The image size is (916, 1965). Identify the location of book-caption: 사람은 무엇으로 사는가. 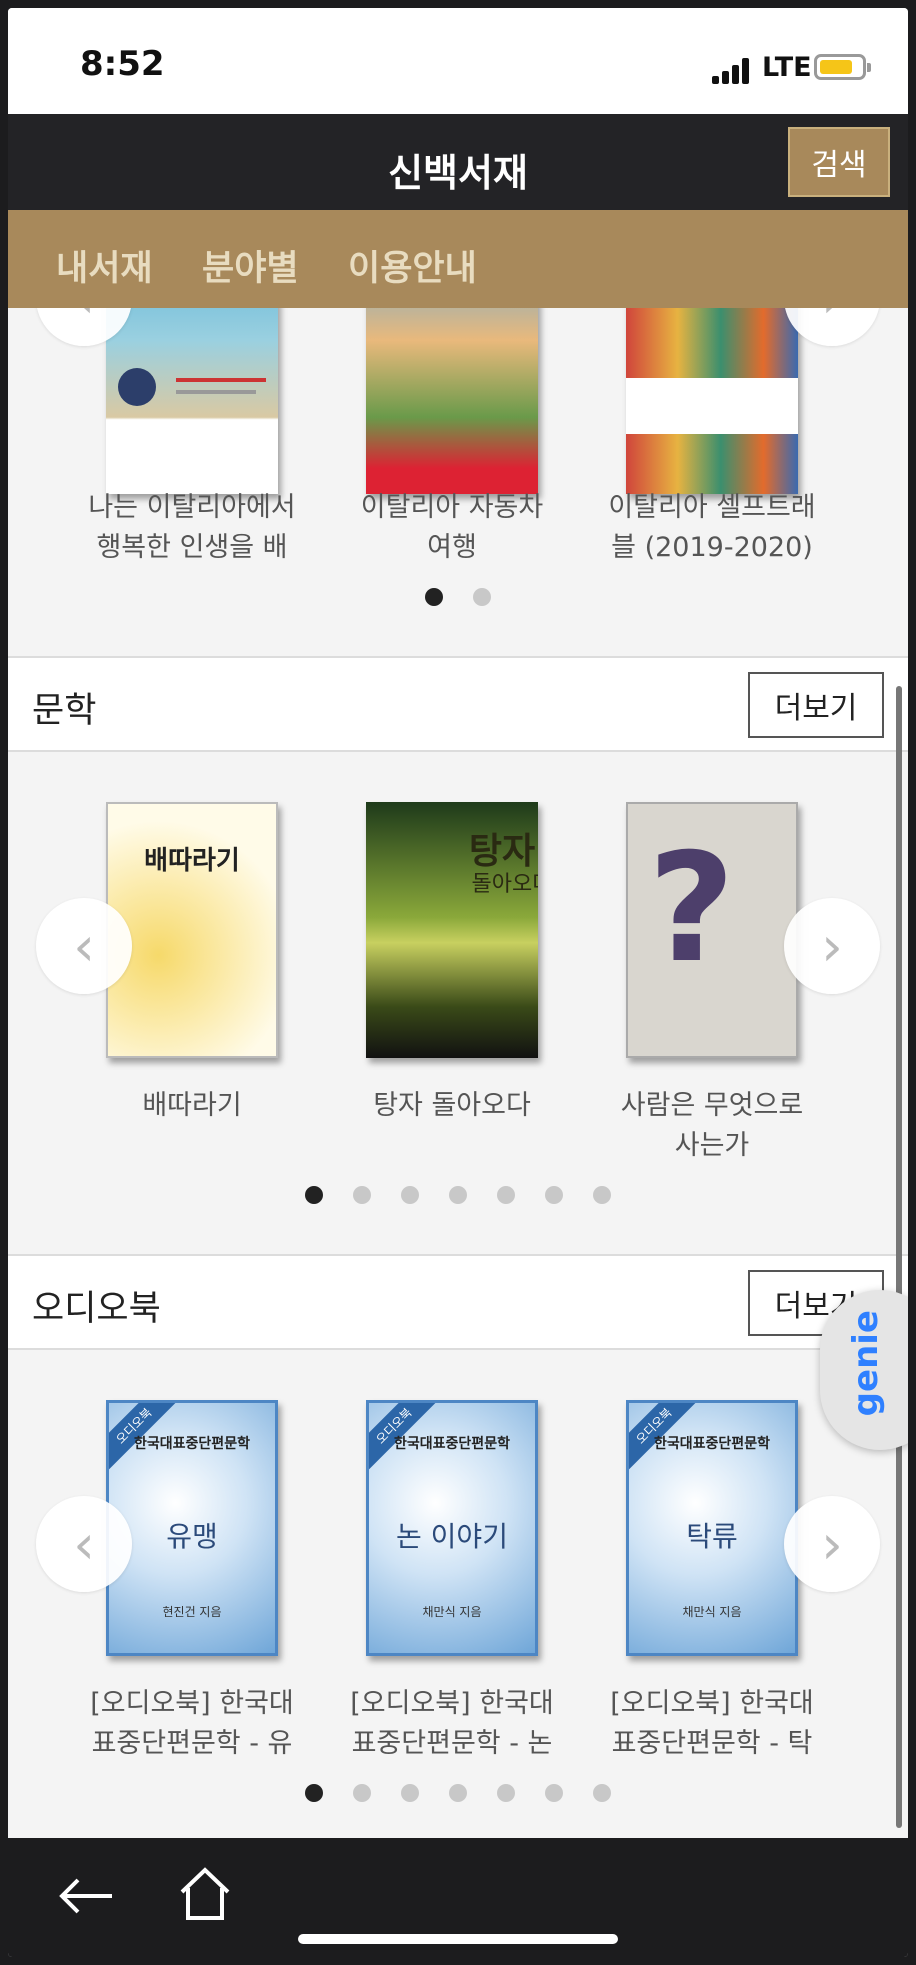
(712, 1126).